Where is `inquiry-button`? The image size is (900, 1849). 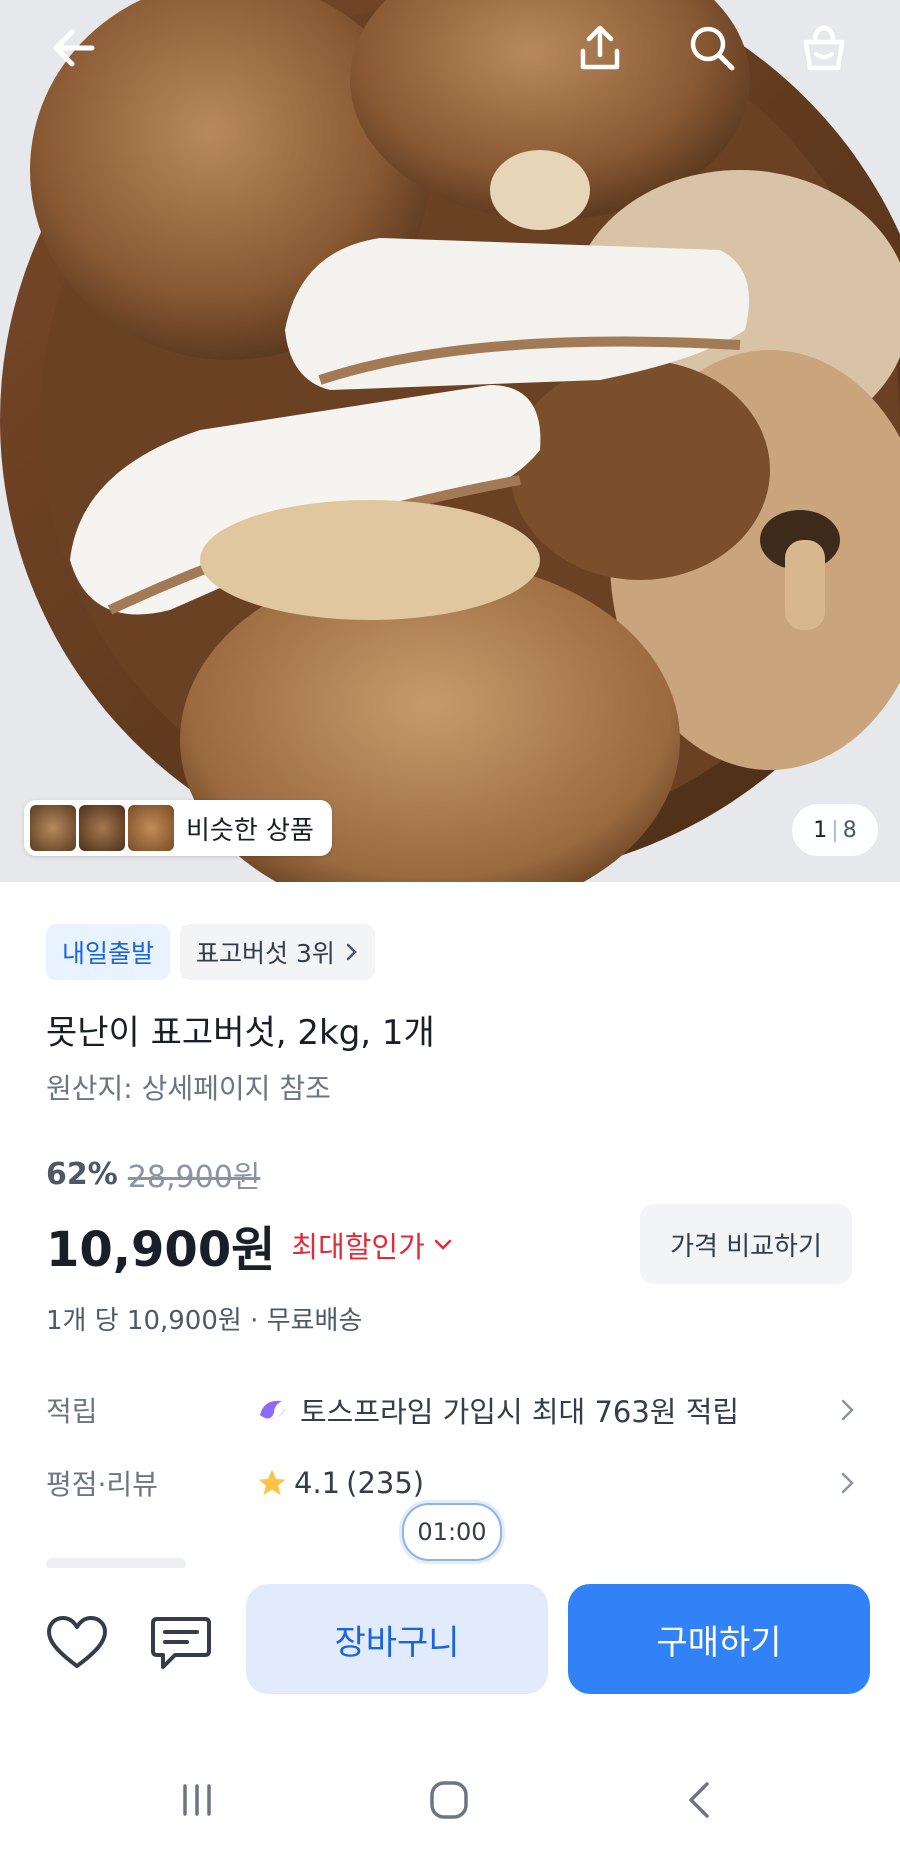
inquiry-button is located at coordinates (181, 1643).